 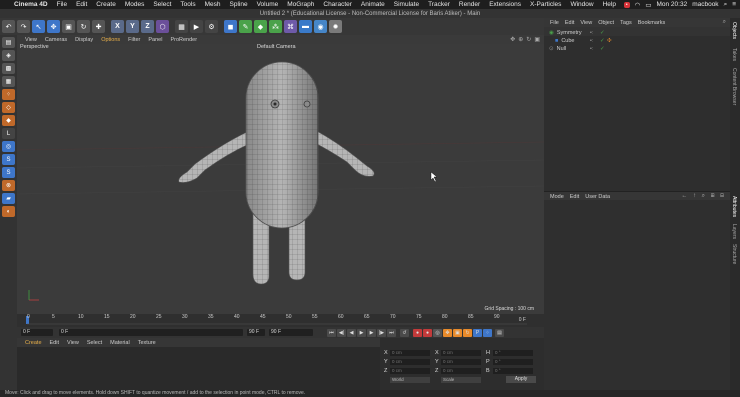 I want to click on cloner-icon: ⁂, so click(x=275, y=26).